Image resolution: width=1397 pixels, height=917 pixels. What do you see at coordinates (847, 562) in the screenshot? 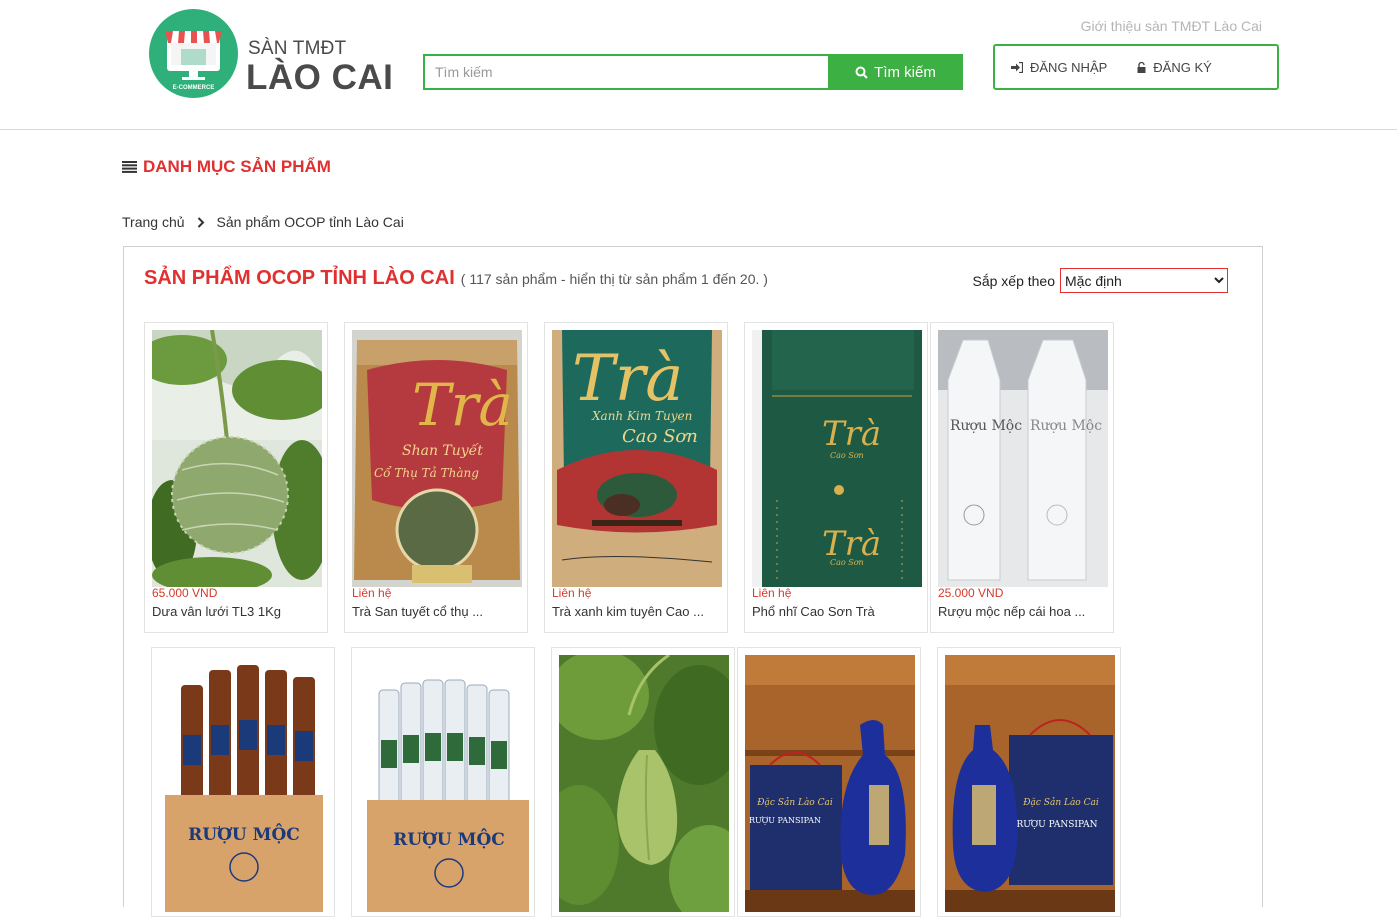
I see `pho-label-sub-2: Cao Sơn` at bounding box center [847, 562].